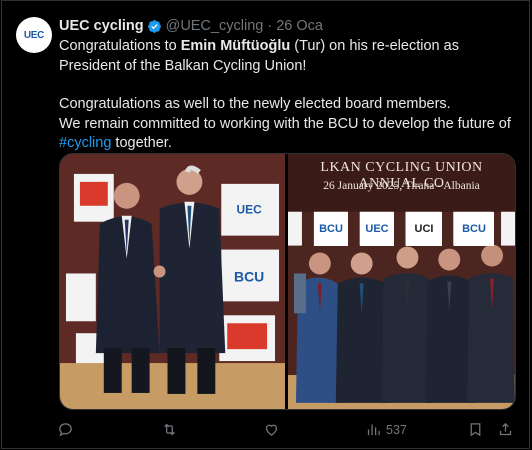 Image resolution: width=532 pixels, height=450 pixels. I want to click on avatar-logo-text: UEC, so click(34, 35).